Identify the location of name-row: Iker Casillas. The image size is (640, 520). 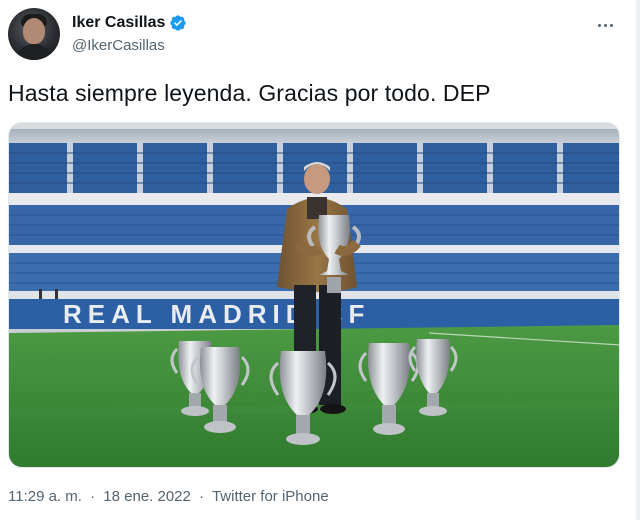
(129, 23).